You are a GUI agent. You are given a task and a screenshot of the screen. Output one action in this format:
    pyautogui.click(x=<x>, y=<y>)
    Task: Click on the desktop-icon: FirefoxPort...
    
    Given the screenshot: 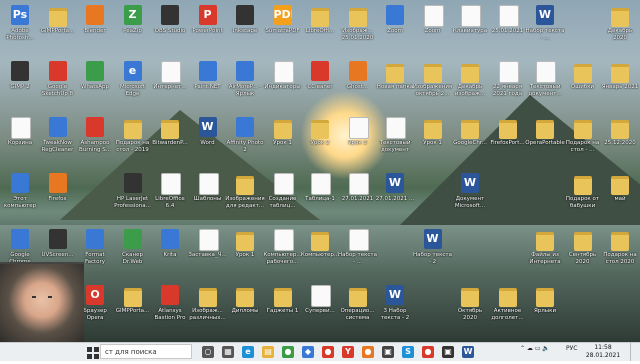 What is the action you would take?
    pyautogui.click(x=508, y=137)
    